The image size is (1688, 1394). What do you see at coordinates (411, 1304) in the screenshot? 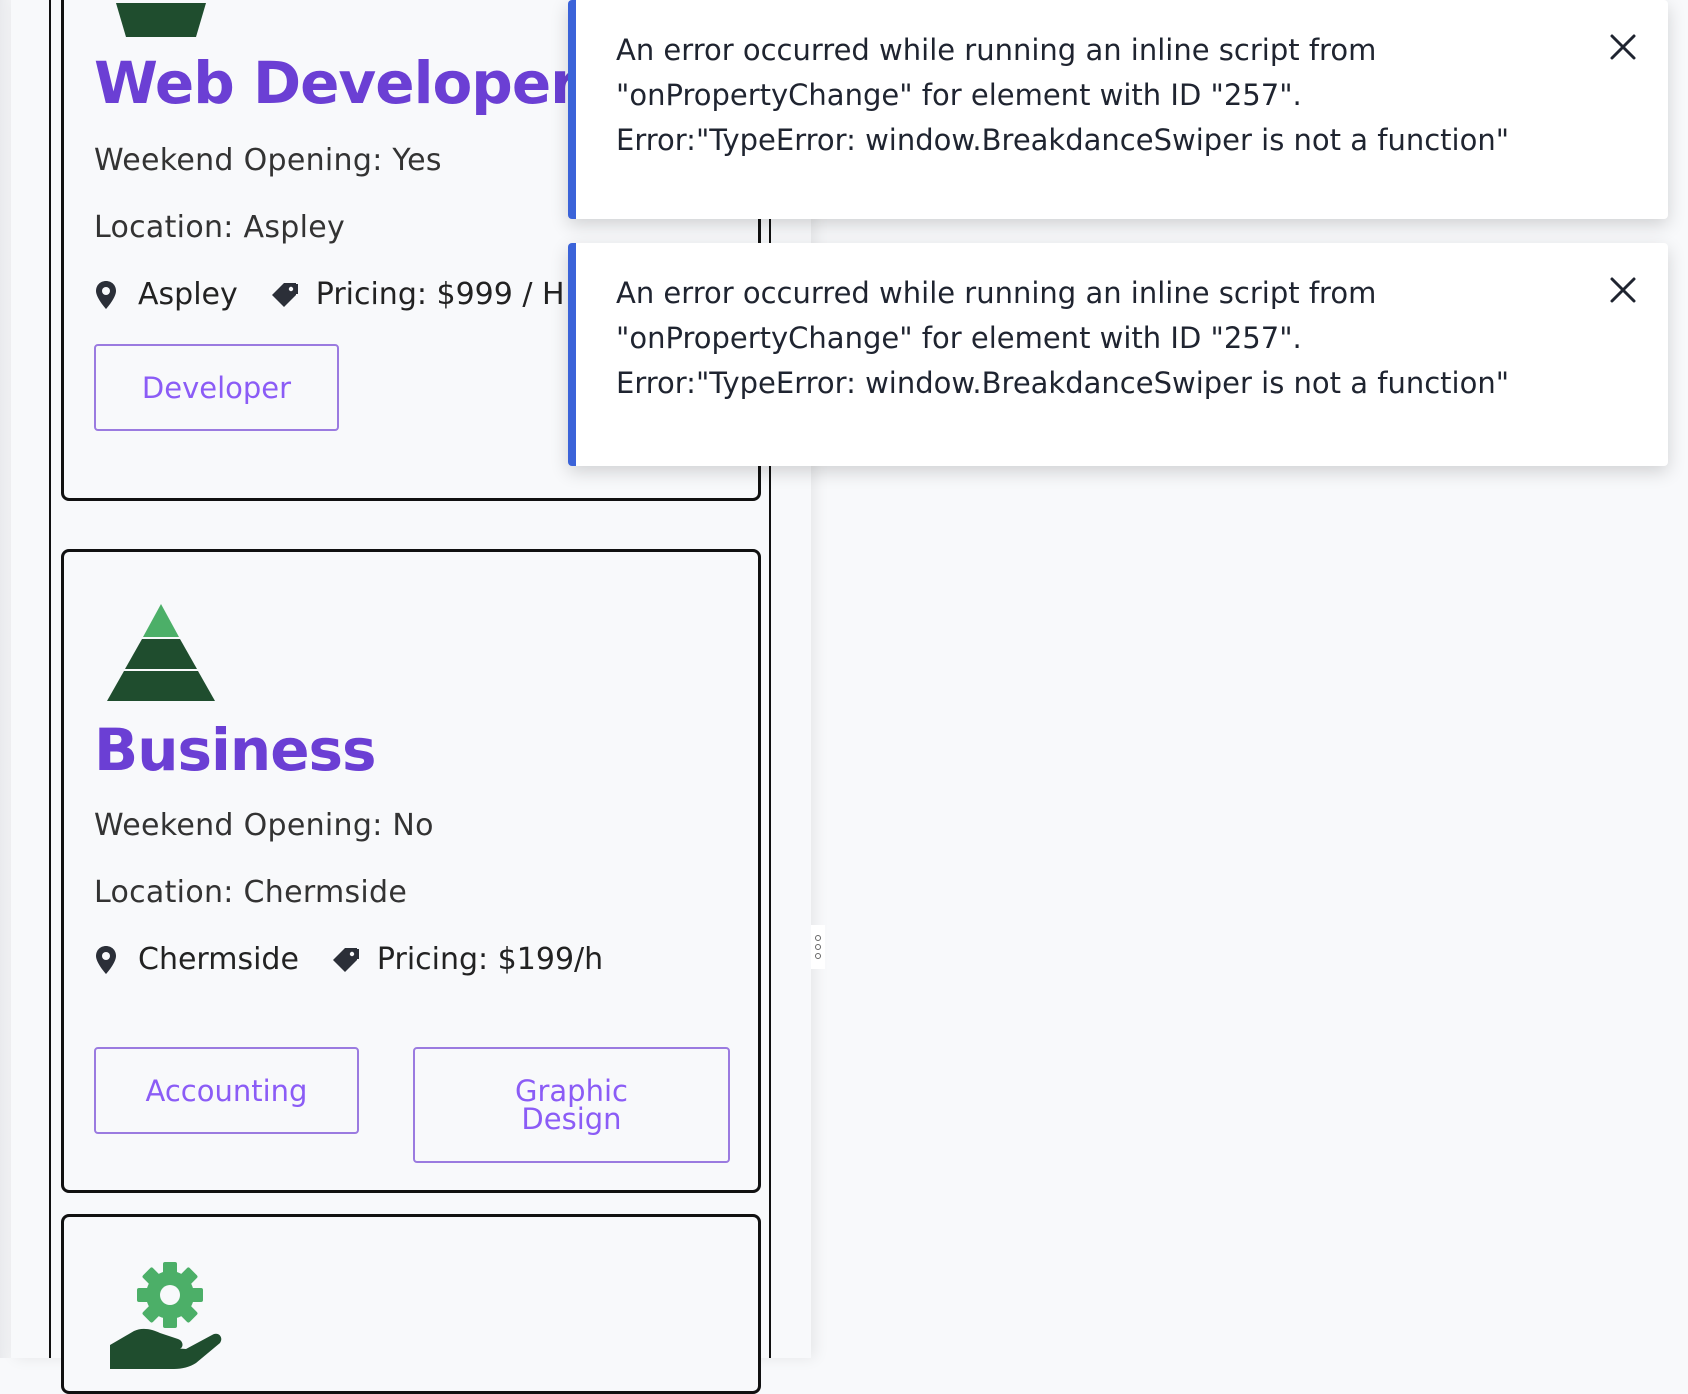
I see `service-card-partial` at bounding box center [411, 1304].